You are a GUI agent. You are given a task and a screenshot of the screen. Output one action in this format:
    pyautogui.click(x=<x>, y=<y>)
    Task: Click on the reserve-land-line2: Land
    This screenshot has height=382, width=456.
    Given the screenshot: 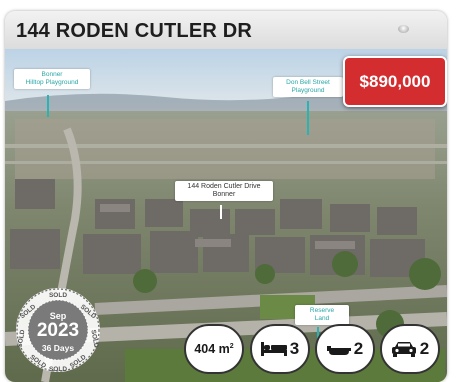 What is the action you would take?
    pyautogui.click(x=322, y=318)
    